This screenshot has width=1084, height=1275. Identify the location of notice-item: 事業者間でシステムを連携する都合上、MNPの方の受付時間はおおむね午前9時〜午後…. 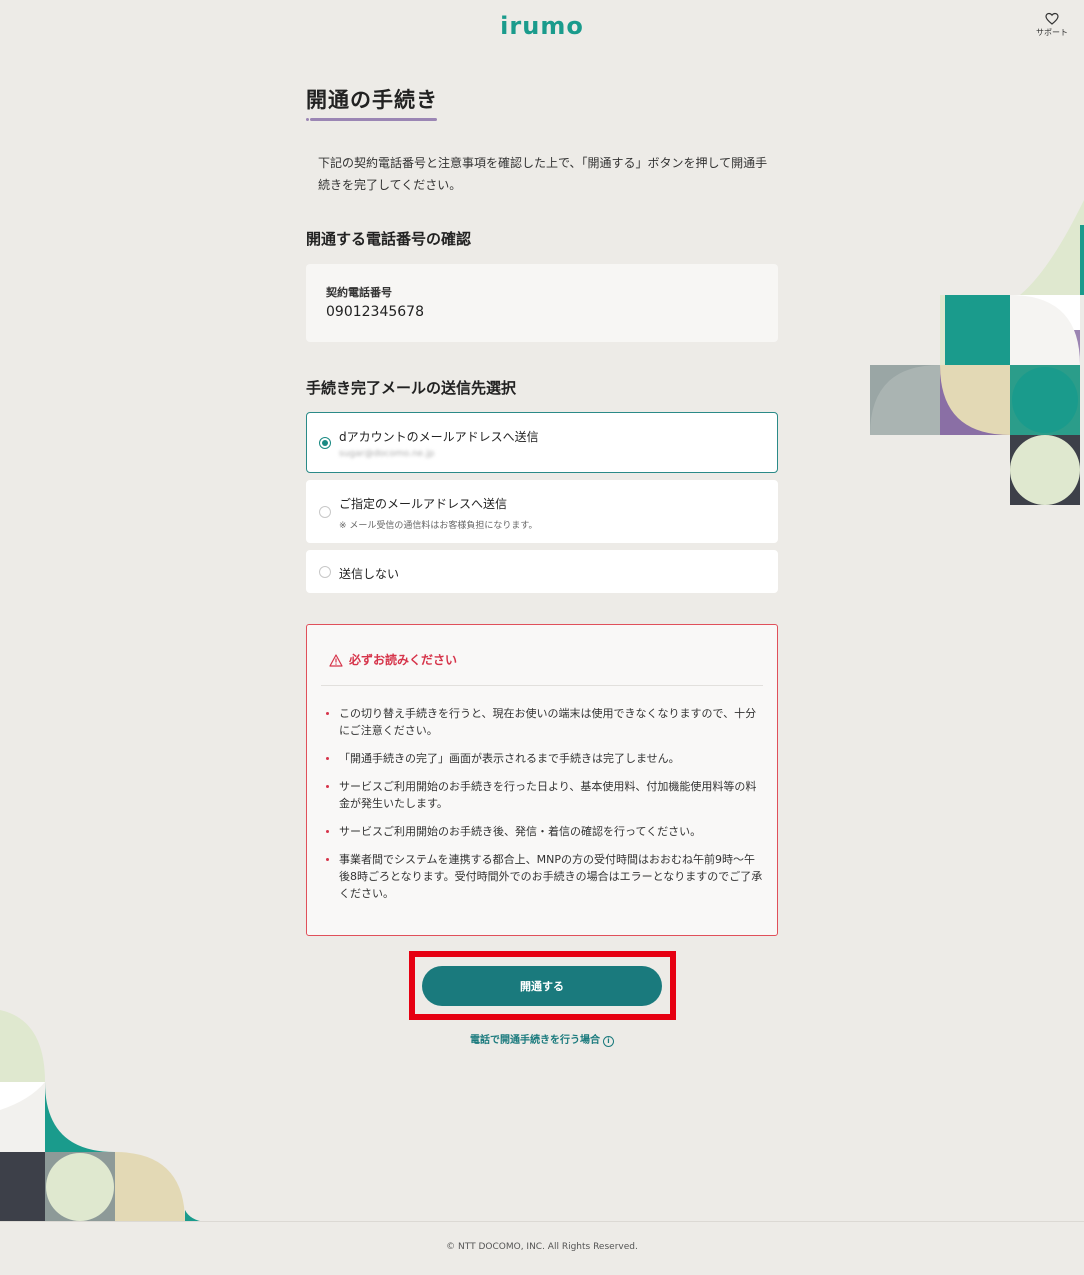
(545, 876).